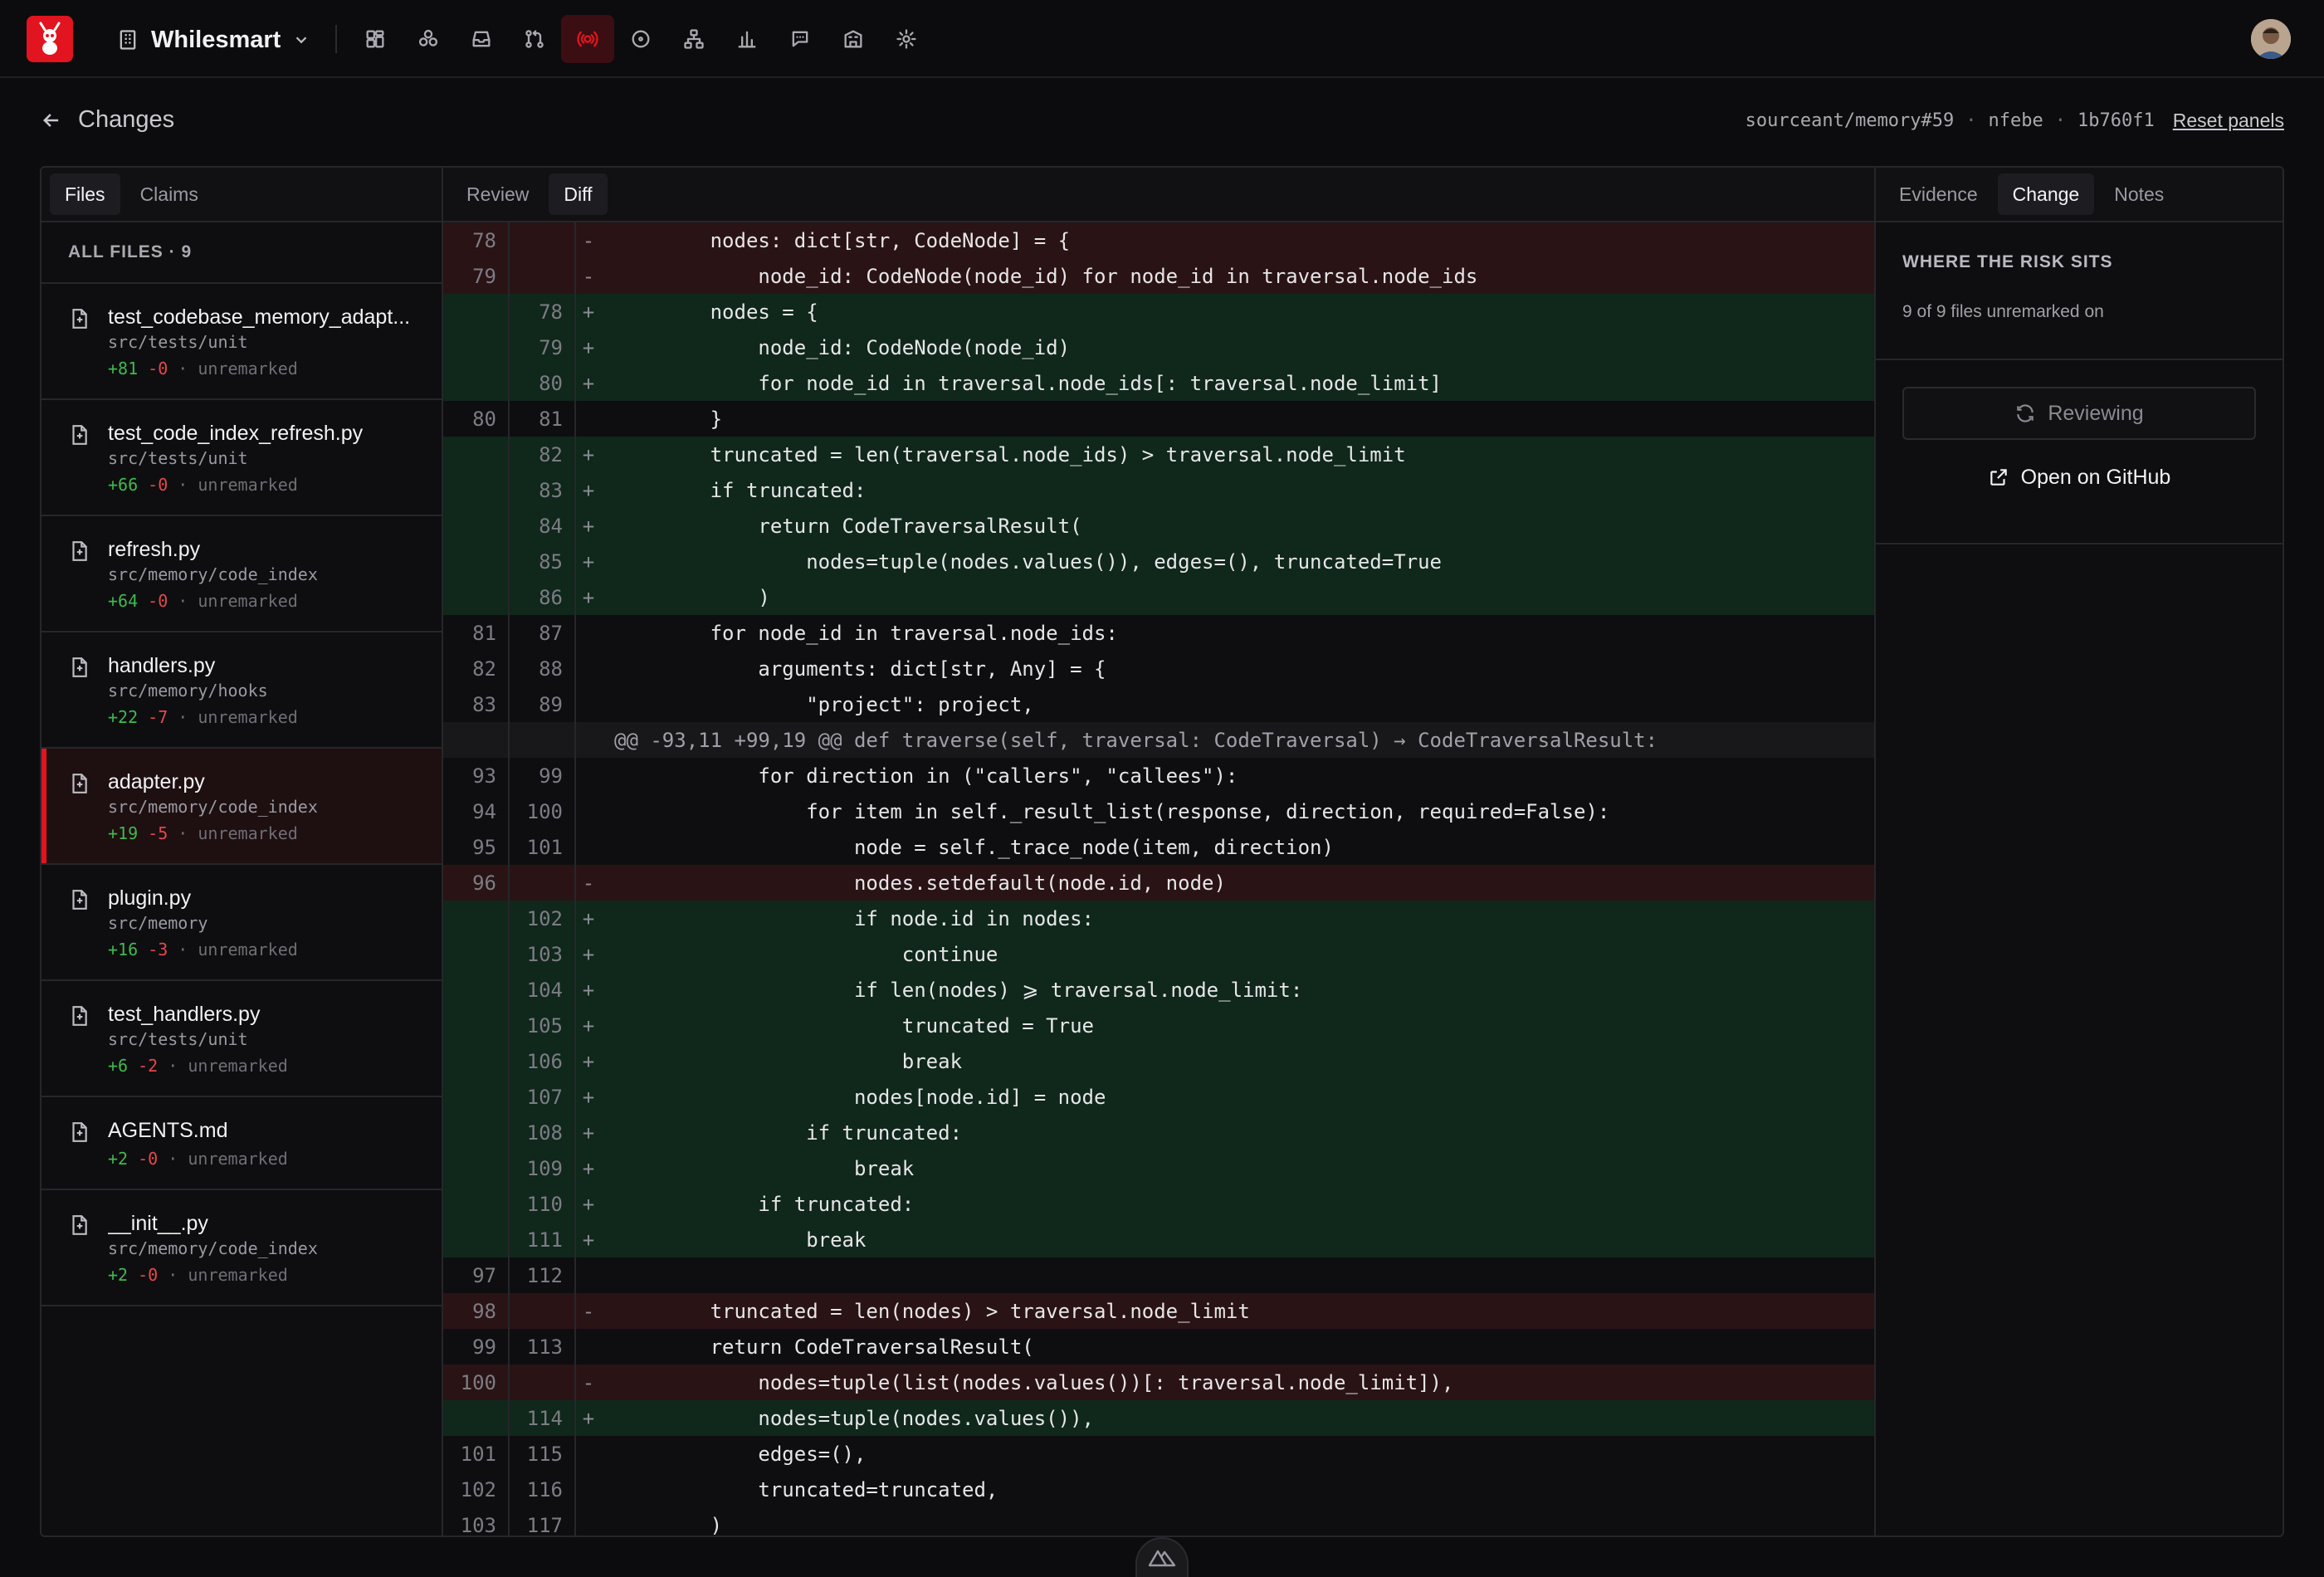 This screenshot has width=2324, height=1577. What do you see at coordinates (535, 39) in the screenshot?
I see `nav-pull-request` at bounding box center [535, 39].